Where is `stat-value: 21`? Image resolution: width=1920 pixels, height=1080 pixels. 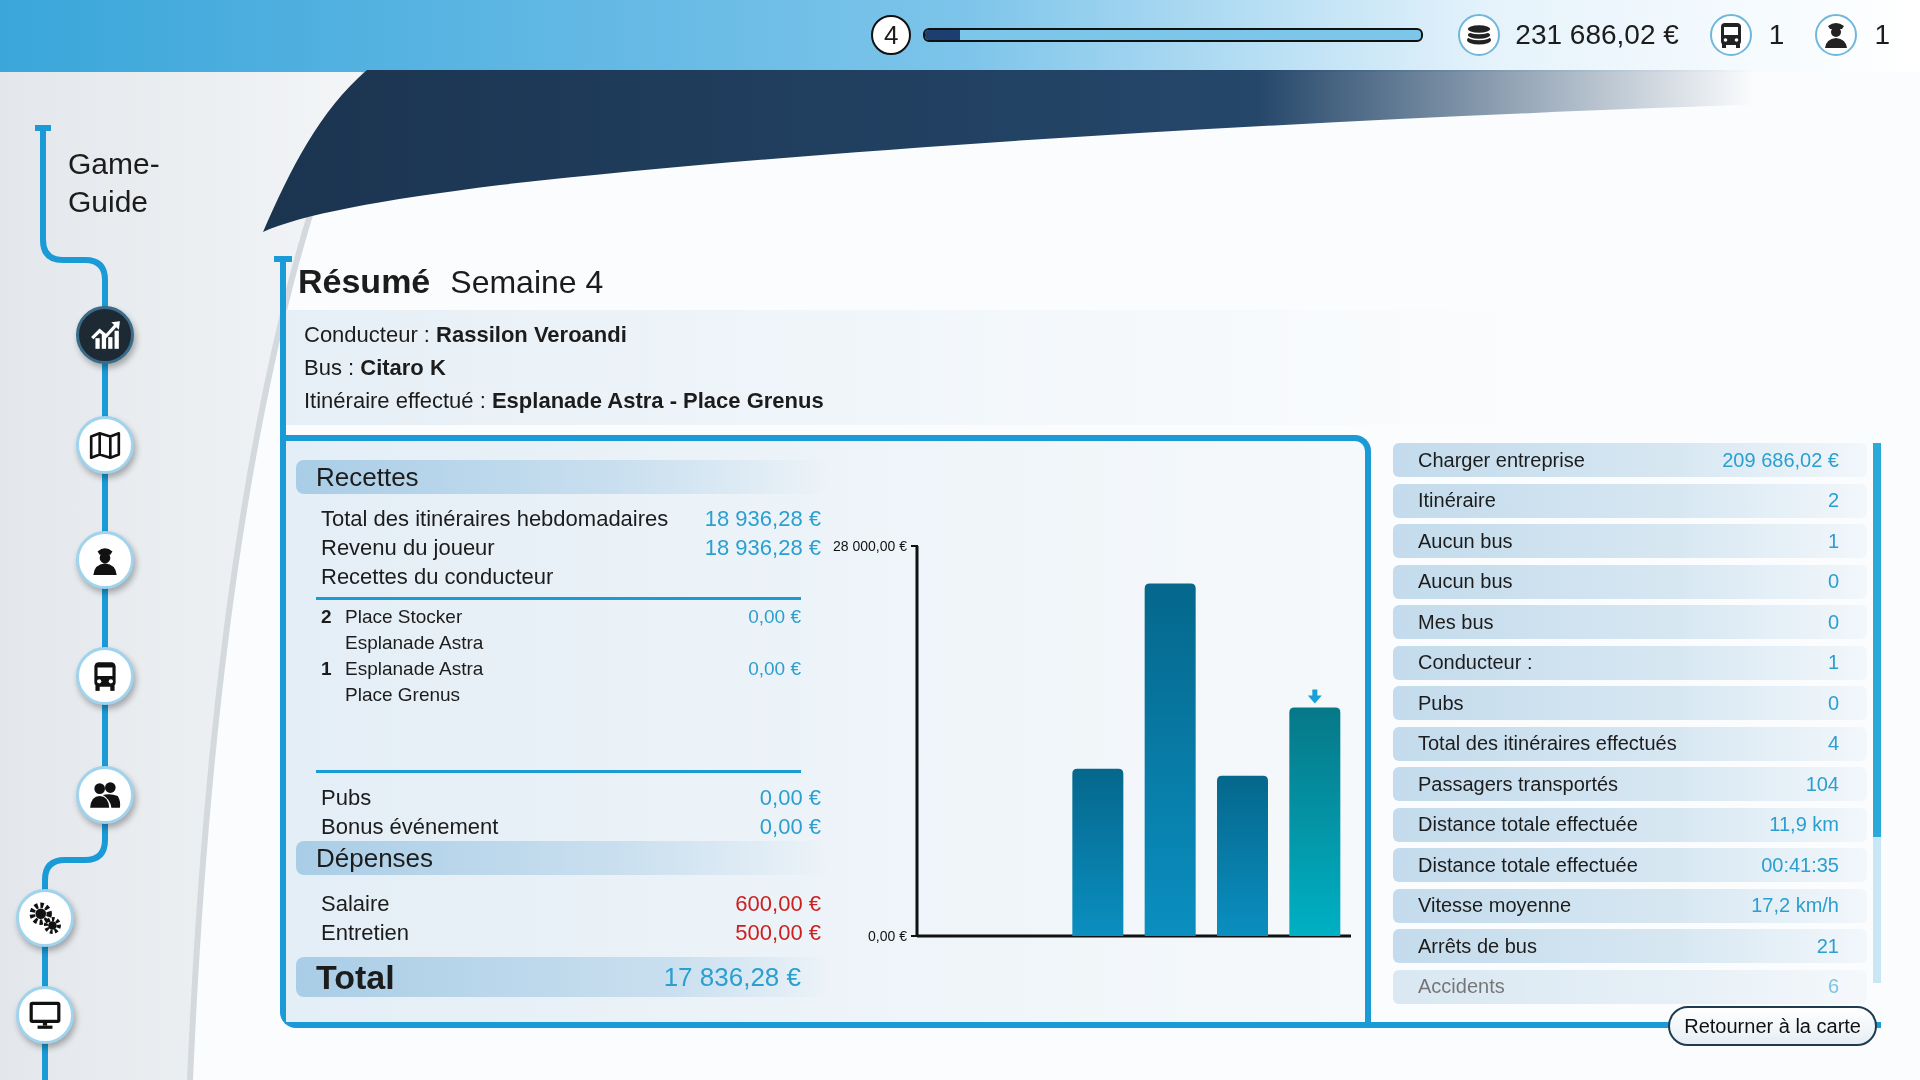 stat-value: 21 is located at coordinates (1827, 946).